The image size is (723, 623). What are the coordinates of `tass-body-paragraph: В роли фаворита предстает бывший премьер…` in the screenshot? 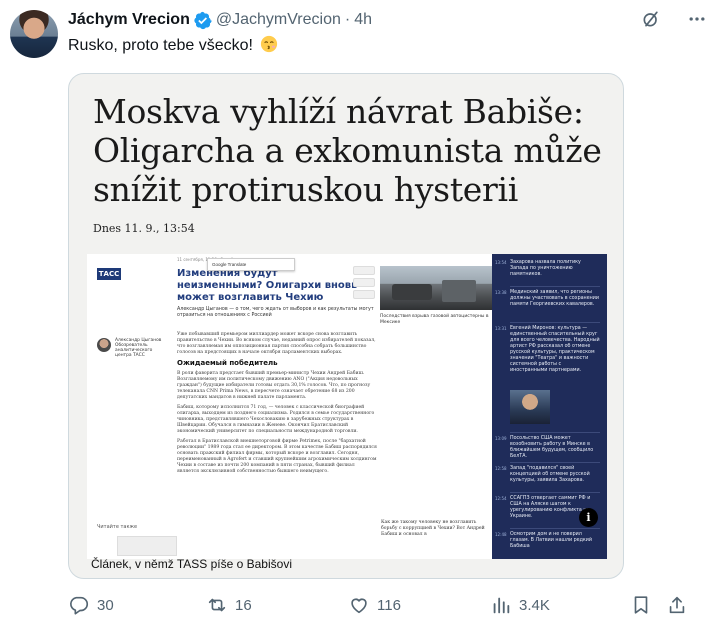 It's located at (274, 385).